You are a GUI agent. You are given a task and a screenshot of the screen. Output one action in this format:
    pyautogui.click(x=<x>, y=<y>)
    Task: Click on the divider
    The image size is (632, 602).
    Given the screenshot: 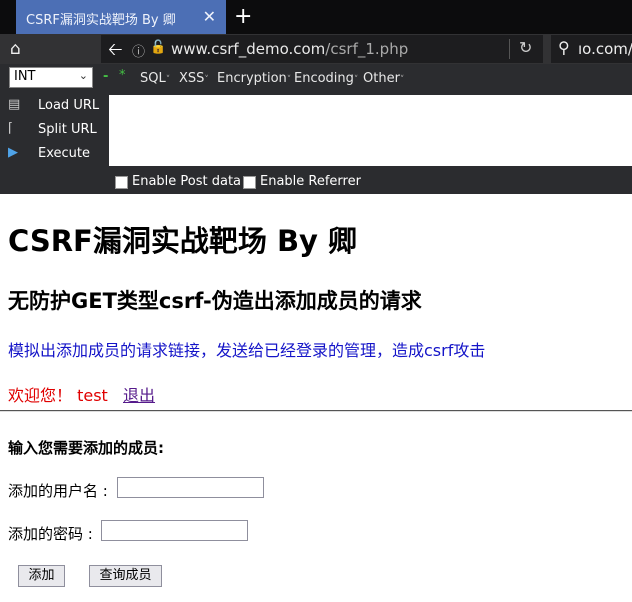 What is the action you would take?
    pyautogui.click(x=316, y=411)
    